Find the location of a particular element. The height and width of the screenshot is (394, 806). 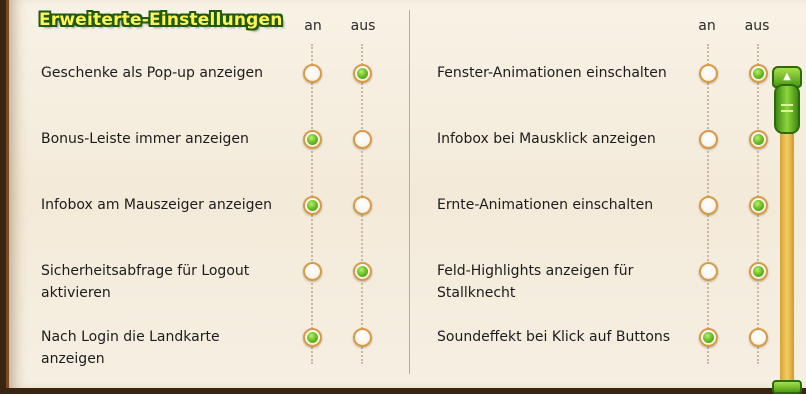

column-divider is located at coordinates (409, 192).